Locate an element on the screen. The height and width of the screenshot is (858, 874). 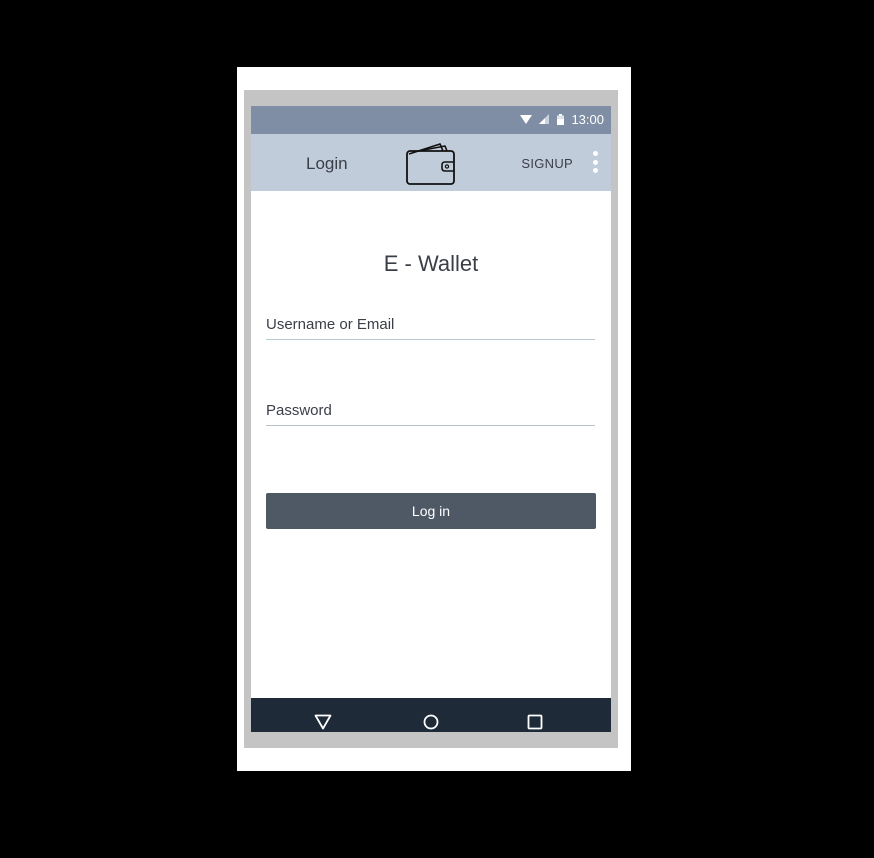
back-icon is located at coordinates (323, 722).